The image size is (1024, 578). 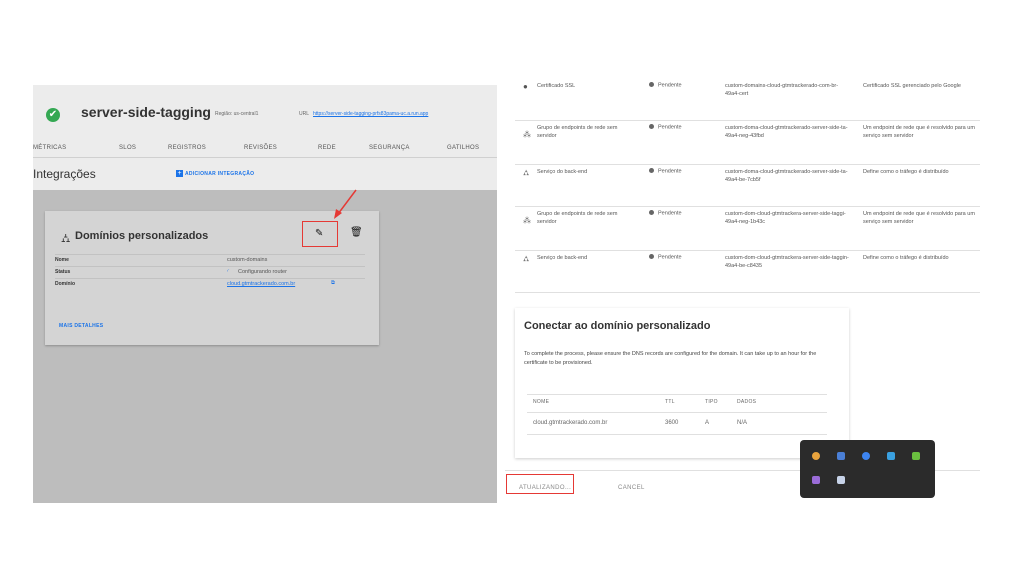 I want to click on cancel-button: CANCEL, so click(x=631, y=488).